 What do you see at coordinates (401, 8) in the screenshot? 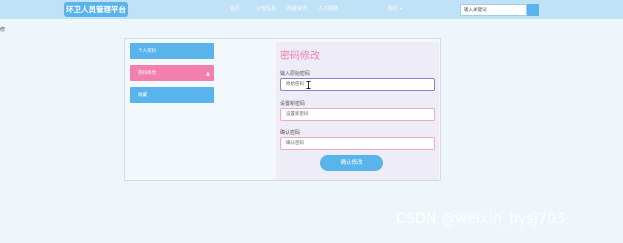
I see `chevron-down-icon: ▾` at bounding box center [401, 8].